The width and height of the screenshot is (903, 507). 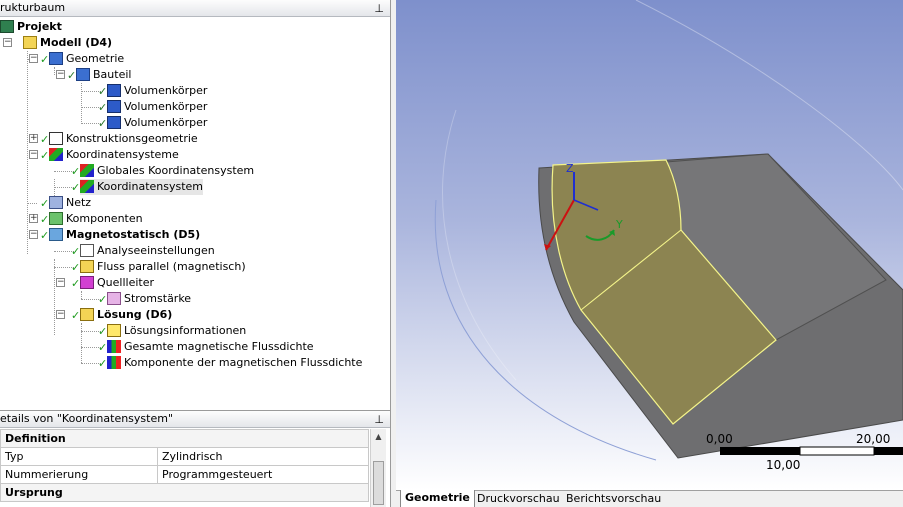 I want to click on property-label: Nummerierung, so click(x=79, y=474).